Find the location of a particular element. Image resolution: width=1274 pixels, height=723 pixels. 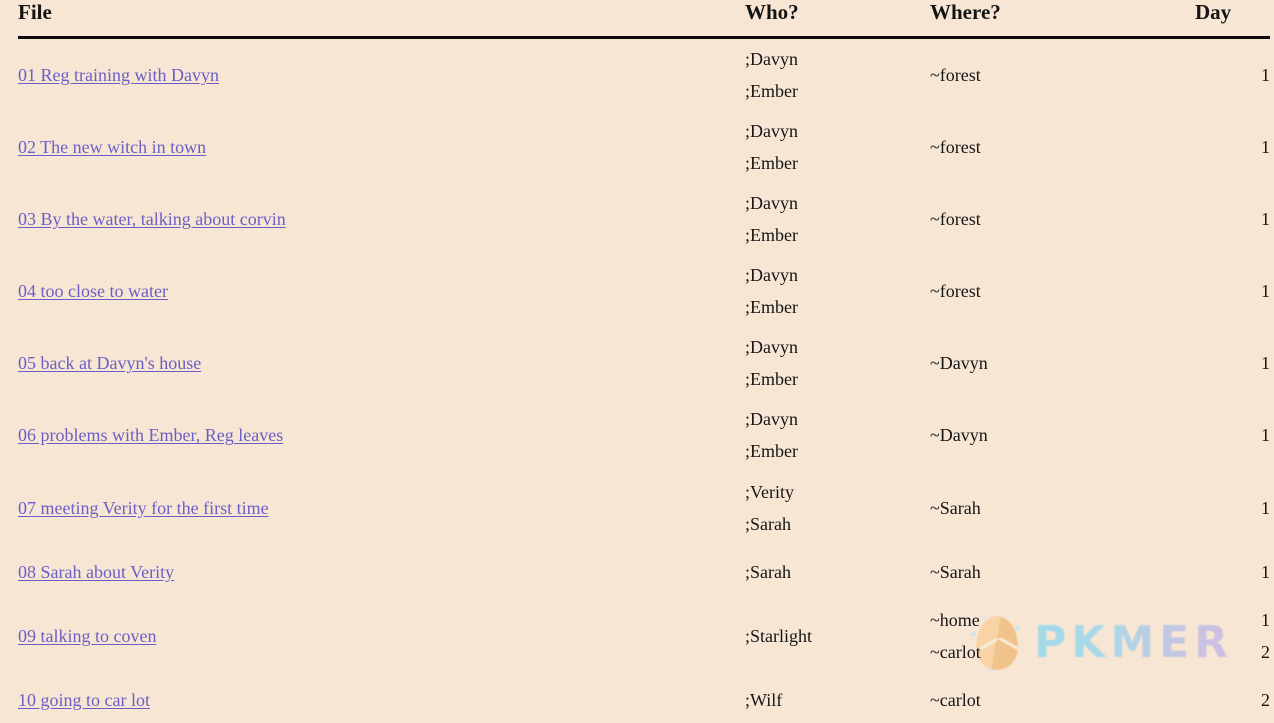

file-link: 07 meeting Verity for the first time is located at coordinates (143, 508).